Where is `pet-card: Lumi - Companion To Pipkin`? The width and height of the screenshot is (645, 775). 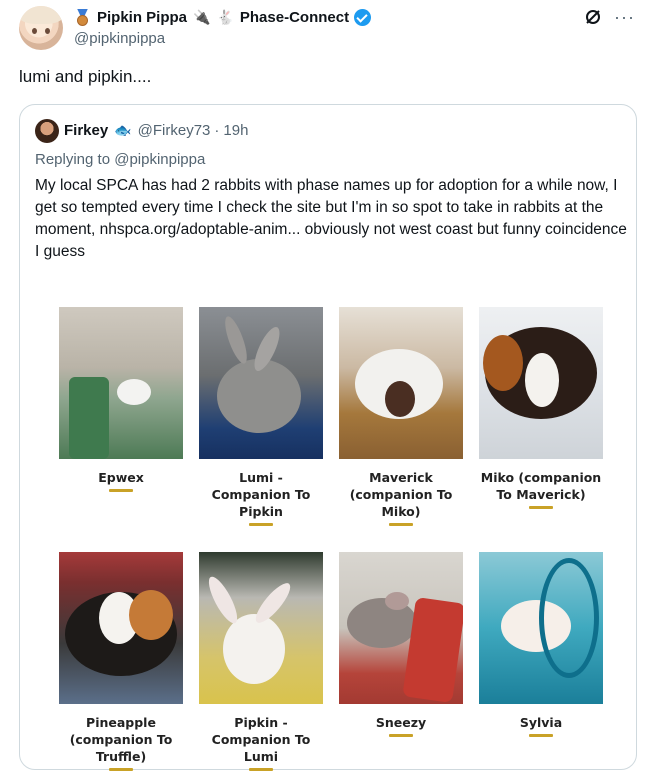 pet-card: Lumi - Companion To Pipkin is located at coordinates (261, 416).